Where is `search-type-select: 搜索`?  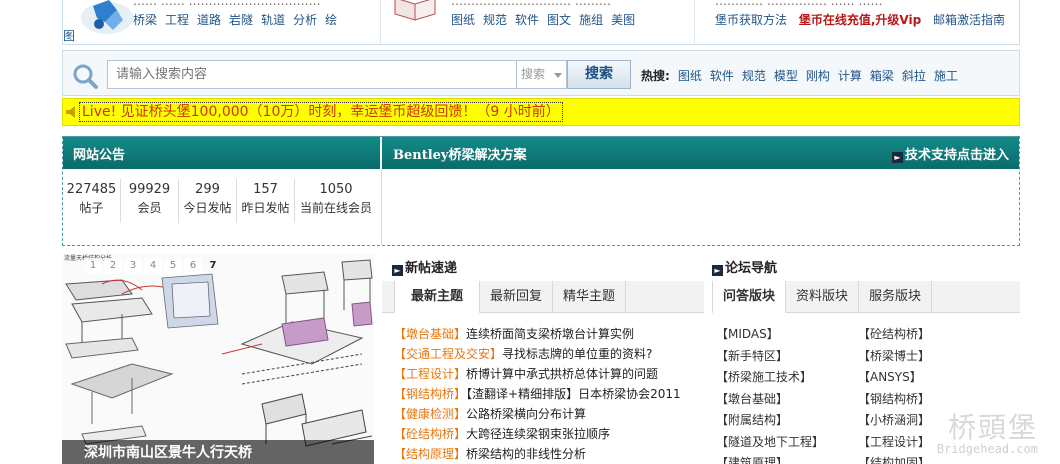
search-type-select: 搜索 is located at coordinates (542, 74).